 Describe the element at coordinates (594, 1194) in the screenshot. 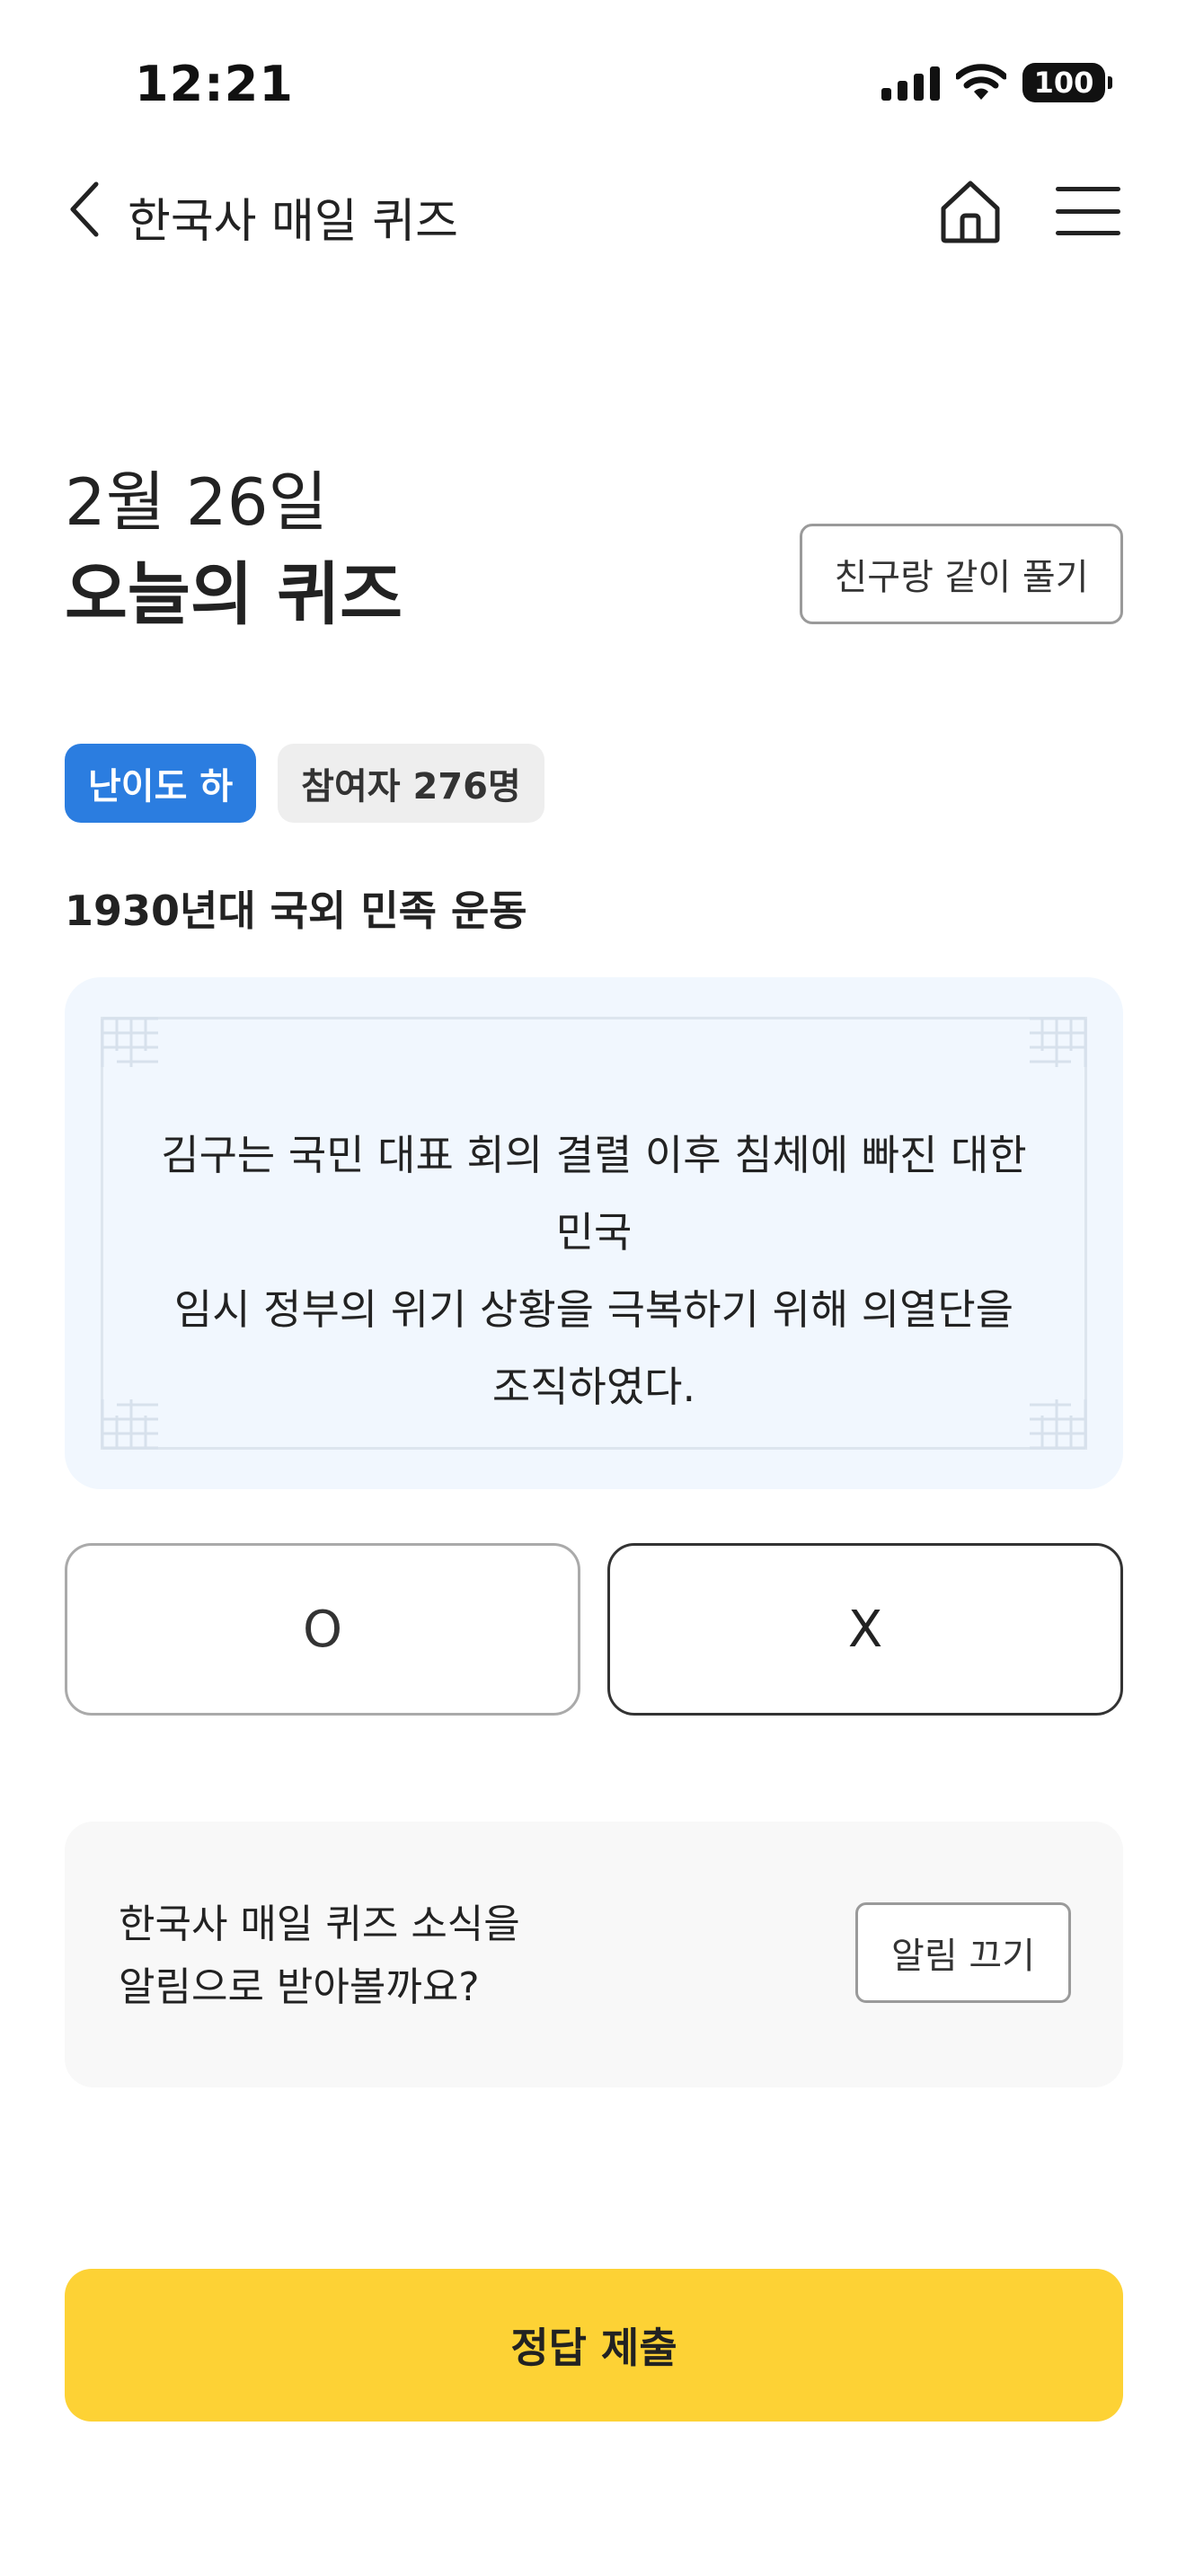

I see `question-line: 김구는 국민 대표 회의 결렬 이후 침체에 빠진 대한민국` at that location.